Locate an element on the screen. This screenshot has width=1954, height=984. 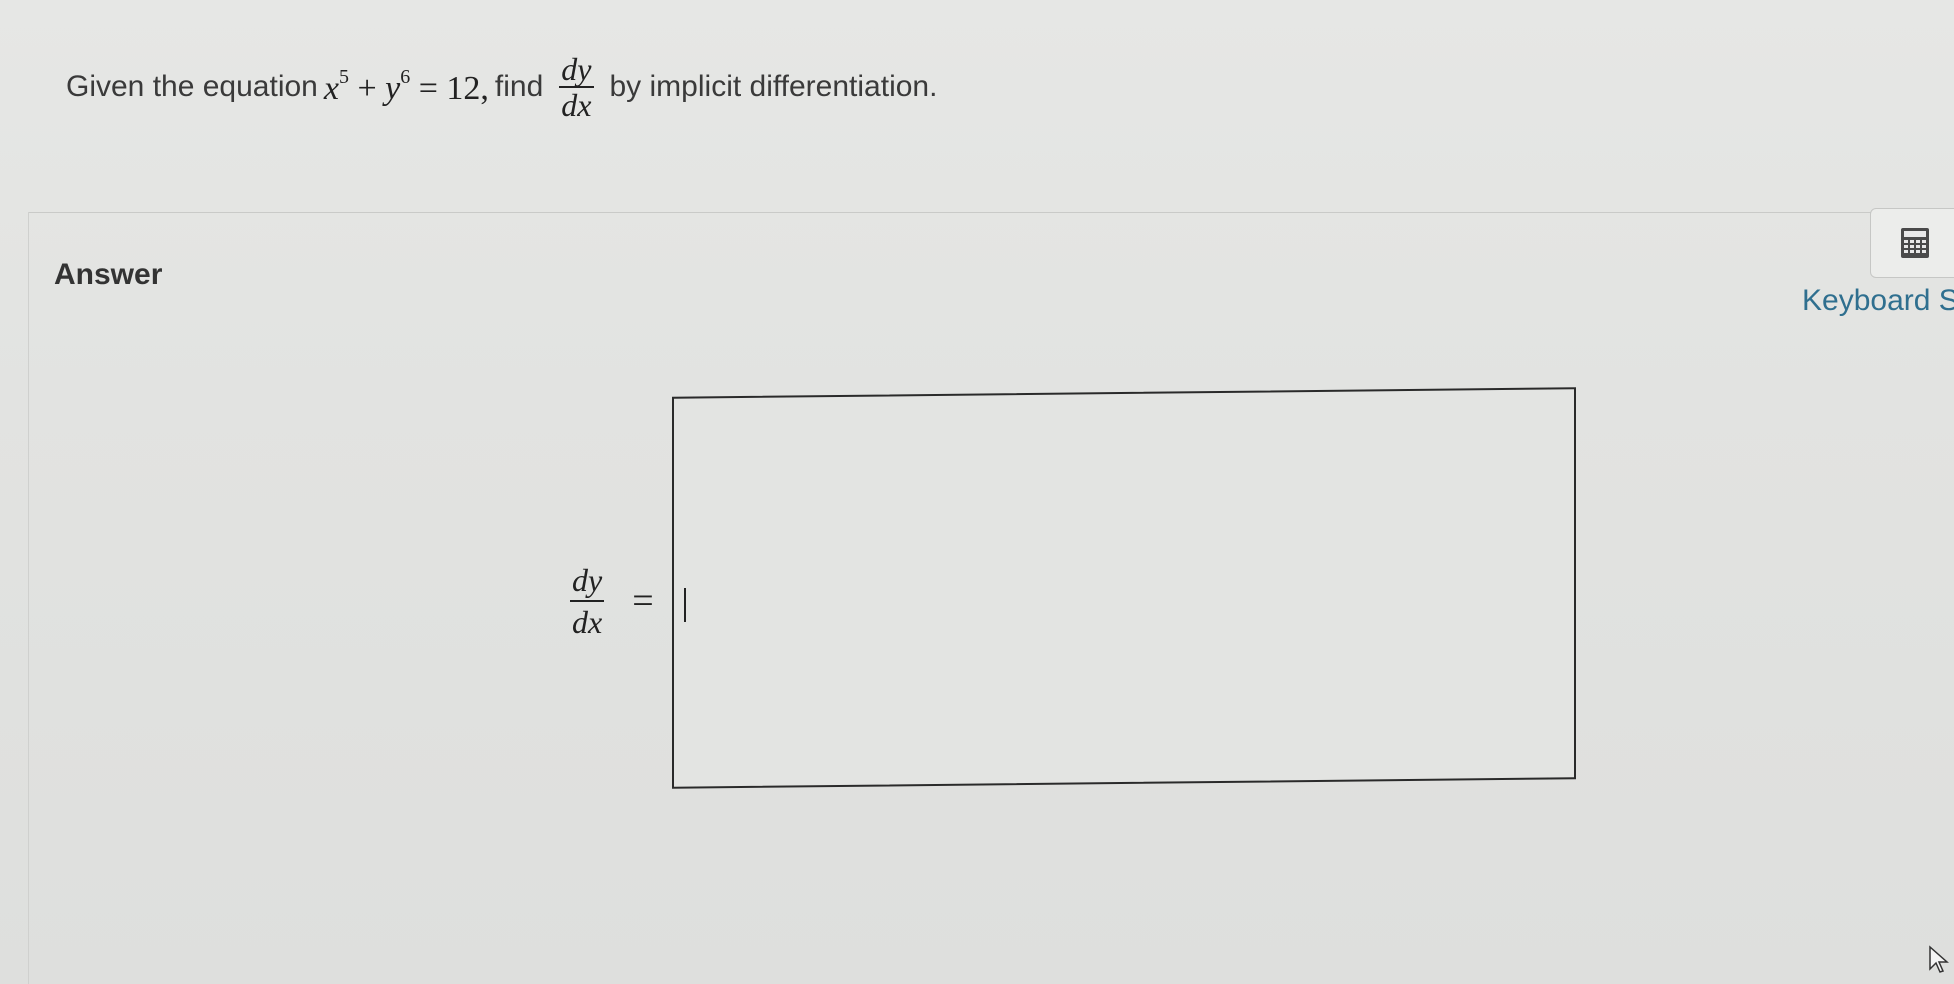
mouse-pointer-icon is located at coordinates (1939, 962).